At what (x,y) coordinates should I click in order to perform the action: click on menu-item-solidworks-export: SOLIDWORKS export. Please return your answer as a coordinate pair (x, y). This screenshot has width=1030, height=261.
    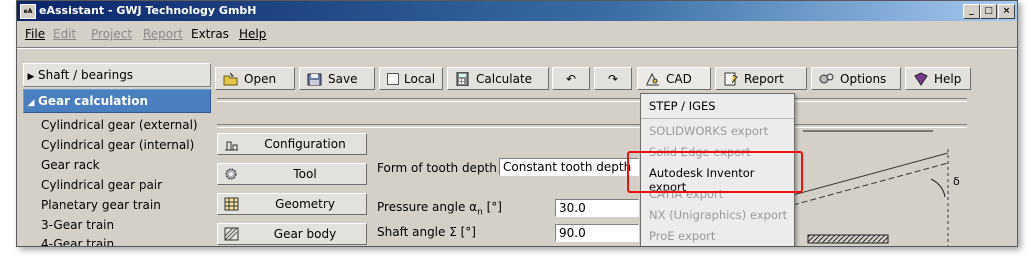
    Looking at the image, I should click on (708, 131).